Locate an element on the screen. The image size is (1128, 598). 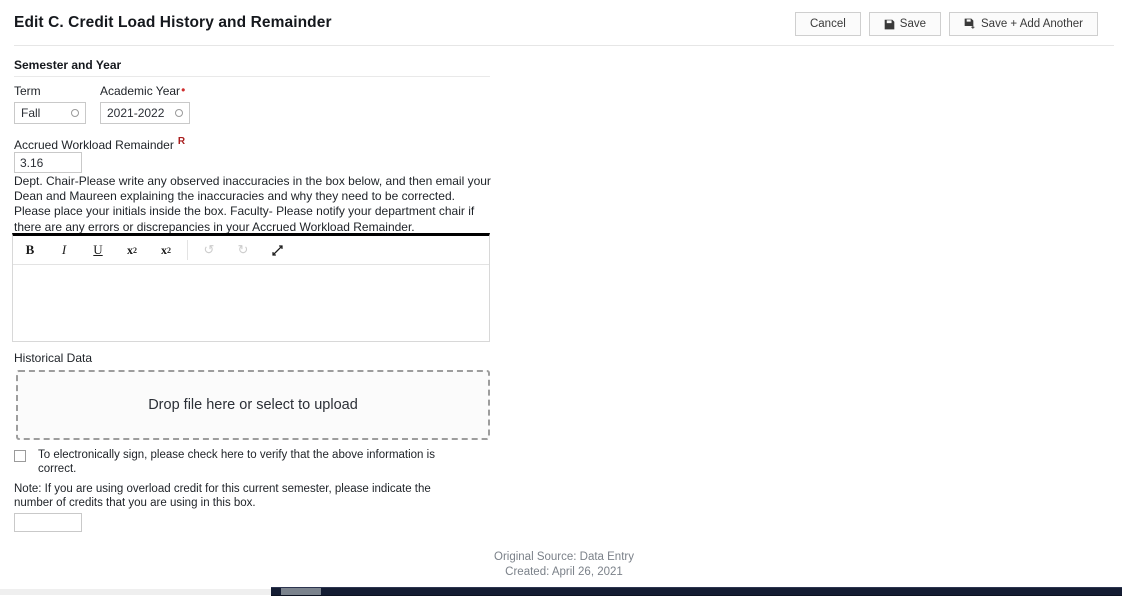
scrollbar-track is located at coordinates (135, 592).